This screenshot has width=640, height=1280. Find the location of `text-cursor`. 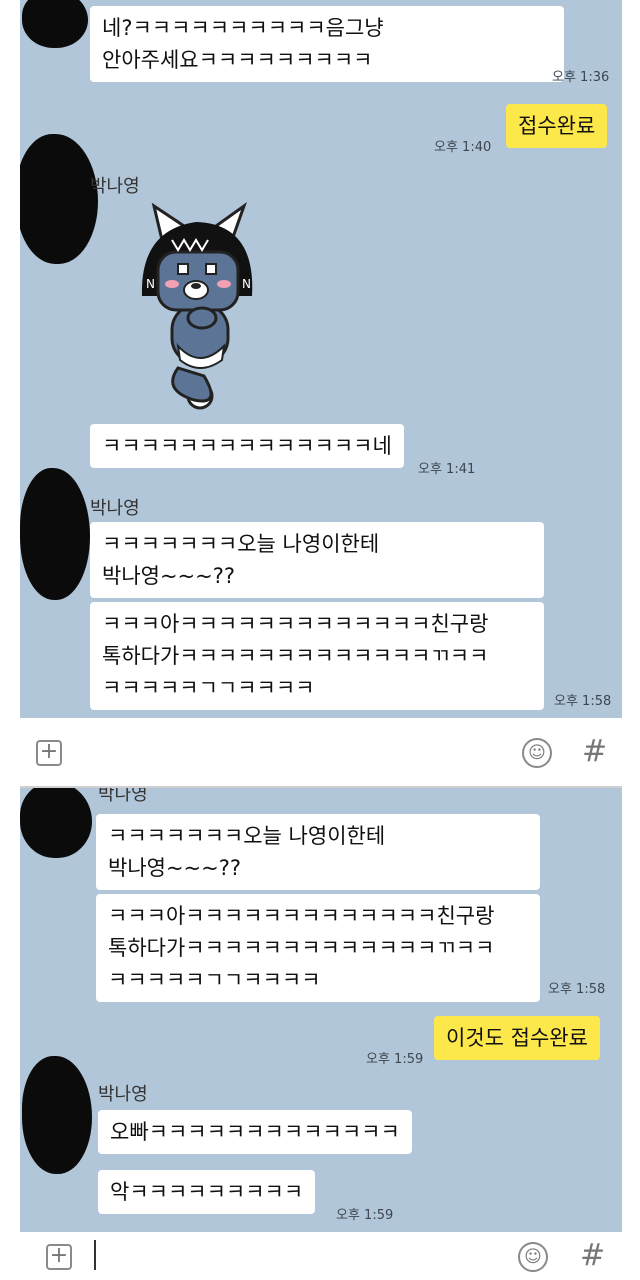

text-cursor is located at coordinates (95, 1255).